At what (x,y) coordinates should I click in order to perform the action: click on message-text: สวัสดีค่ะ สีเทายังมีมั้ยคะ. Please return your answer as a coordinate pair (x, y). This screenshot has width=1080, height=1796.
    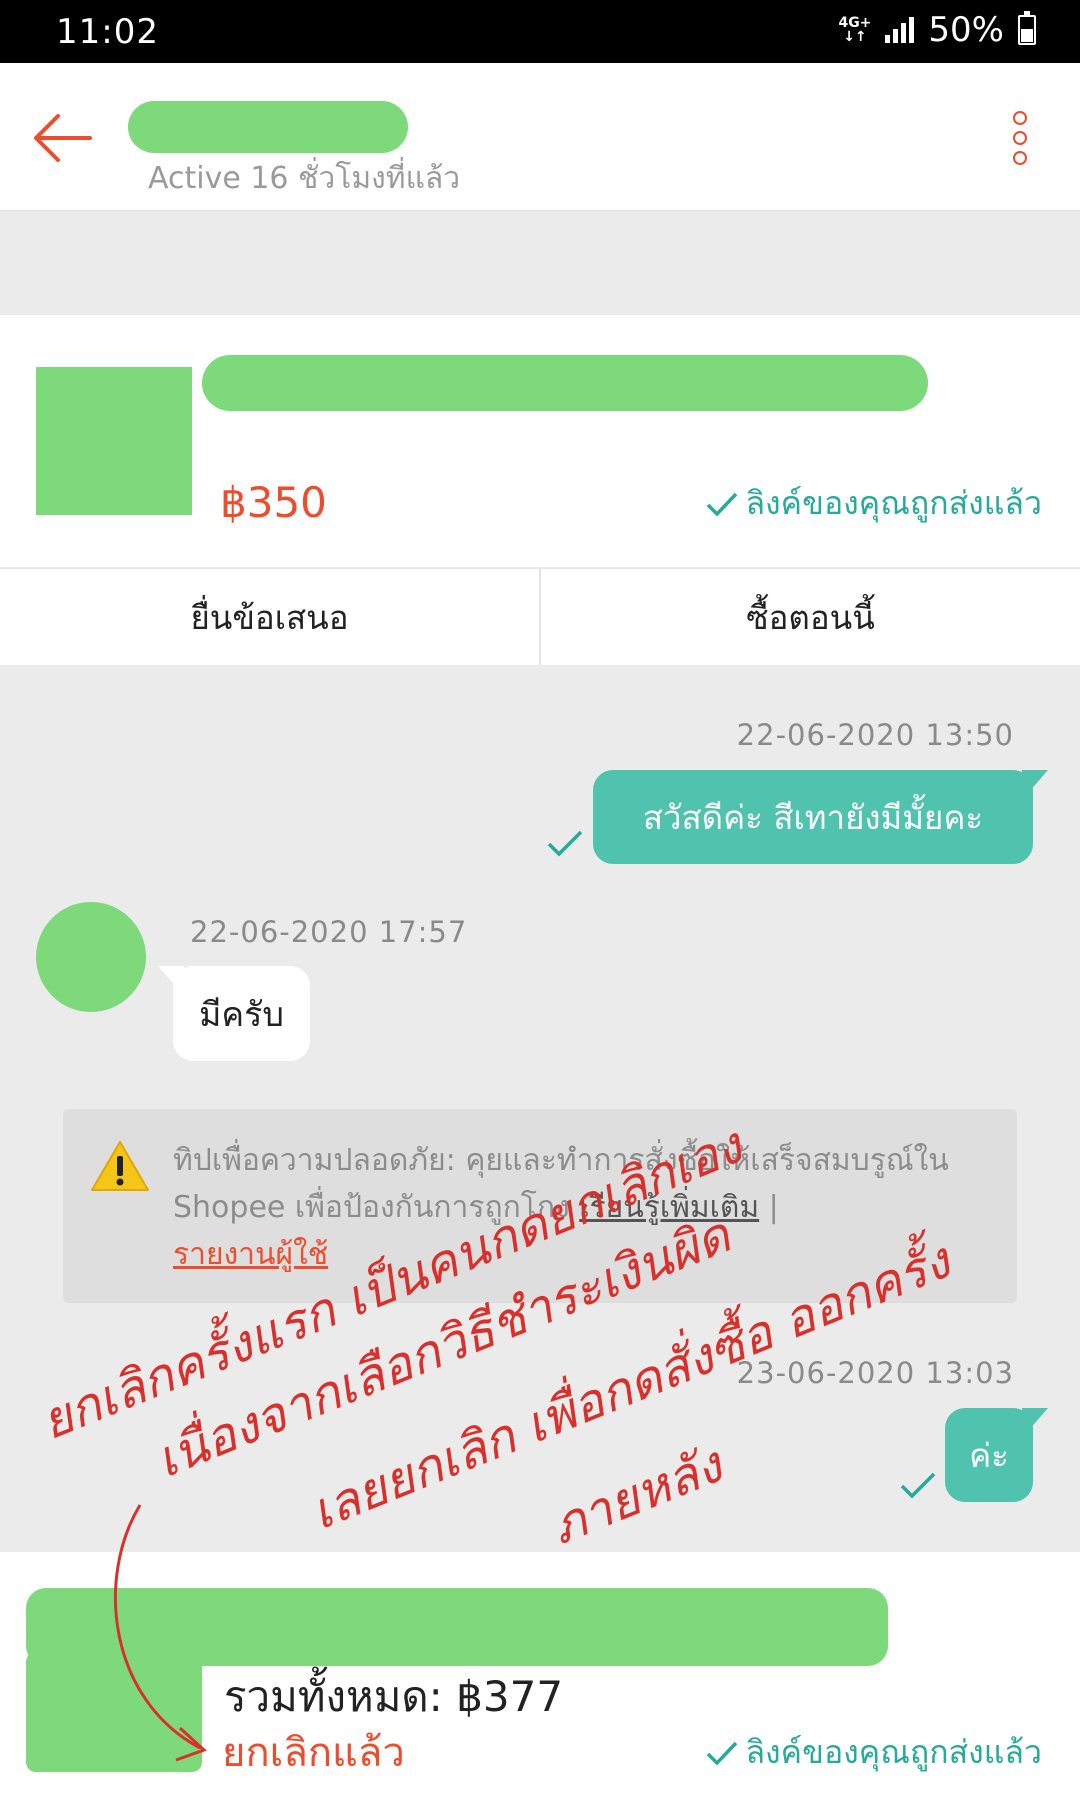
    Looking at the image, I should click on (813, 817).